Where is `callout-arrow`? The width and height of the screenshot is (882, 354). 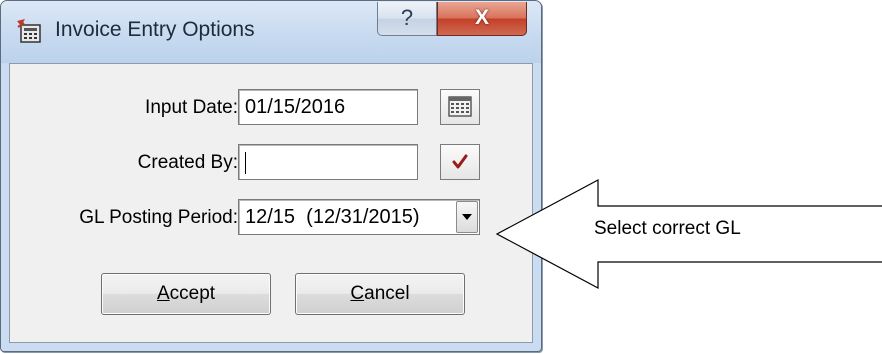 callout-arrow is located at coordinates (688, 234).